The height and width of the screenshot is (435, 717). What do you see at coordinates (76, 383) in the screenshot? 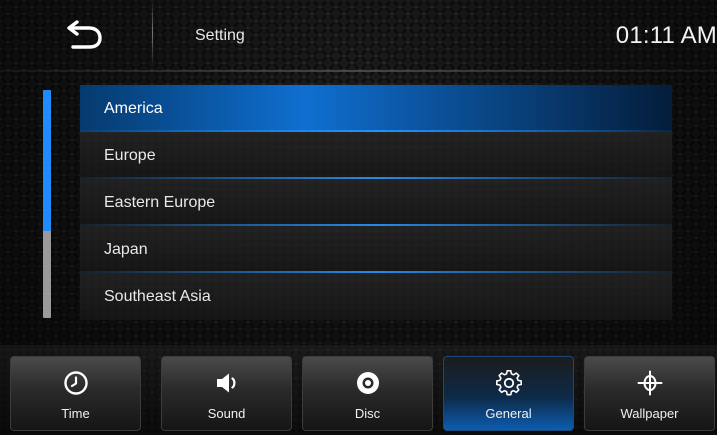
I see `clock-icon` at bounding box center [76, 383].